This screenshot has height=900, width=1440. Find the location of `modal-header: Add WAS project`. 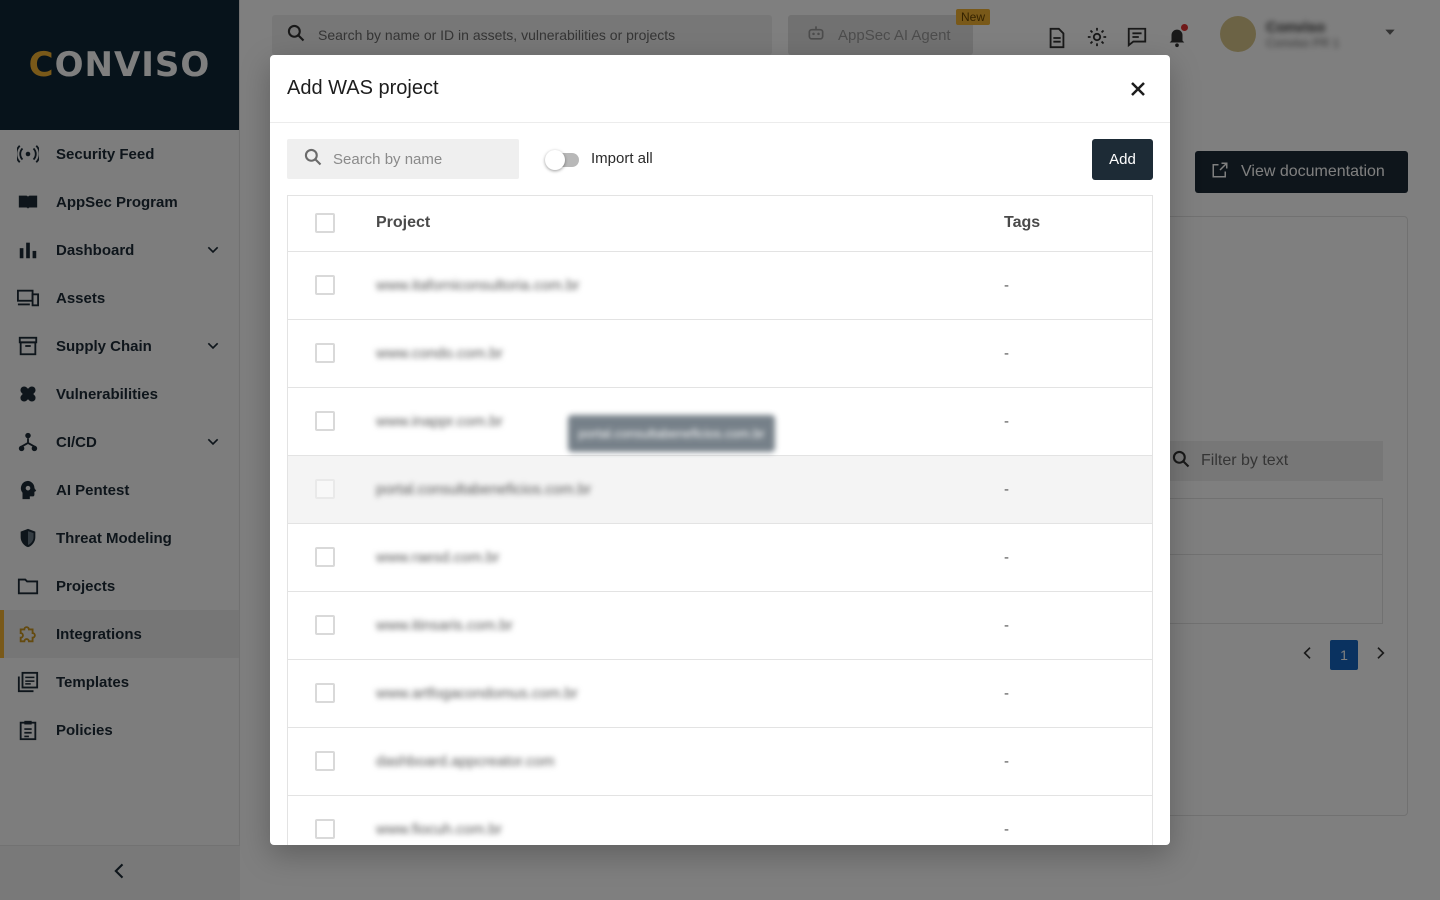

modal-header: Add WAS project is located at coordinates (720, 89).